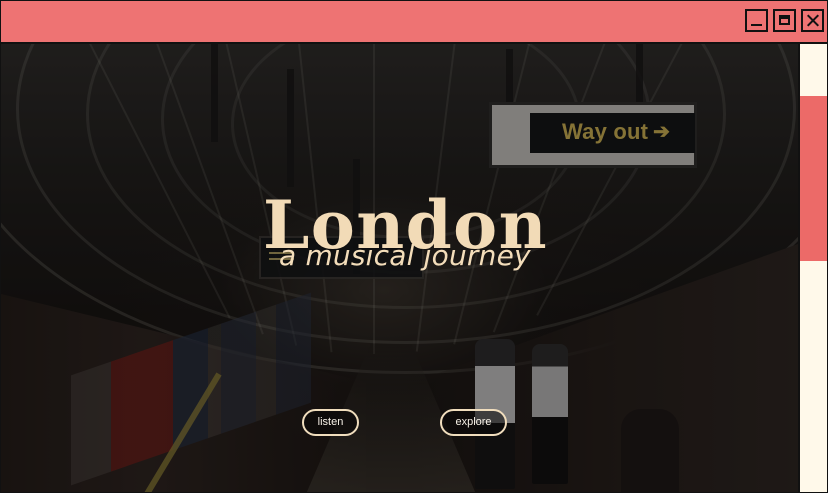 The height and width of the screenshot is (493, 828). Describe the element at coordinates (330, 422) in the screenshot. I see `listen-button: listen` at that location.